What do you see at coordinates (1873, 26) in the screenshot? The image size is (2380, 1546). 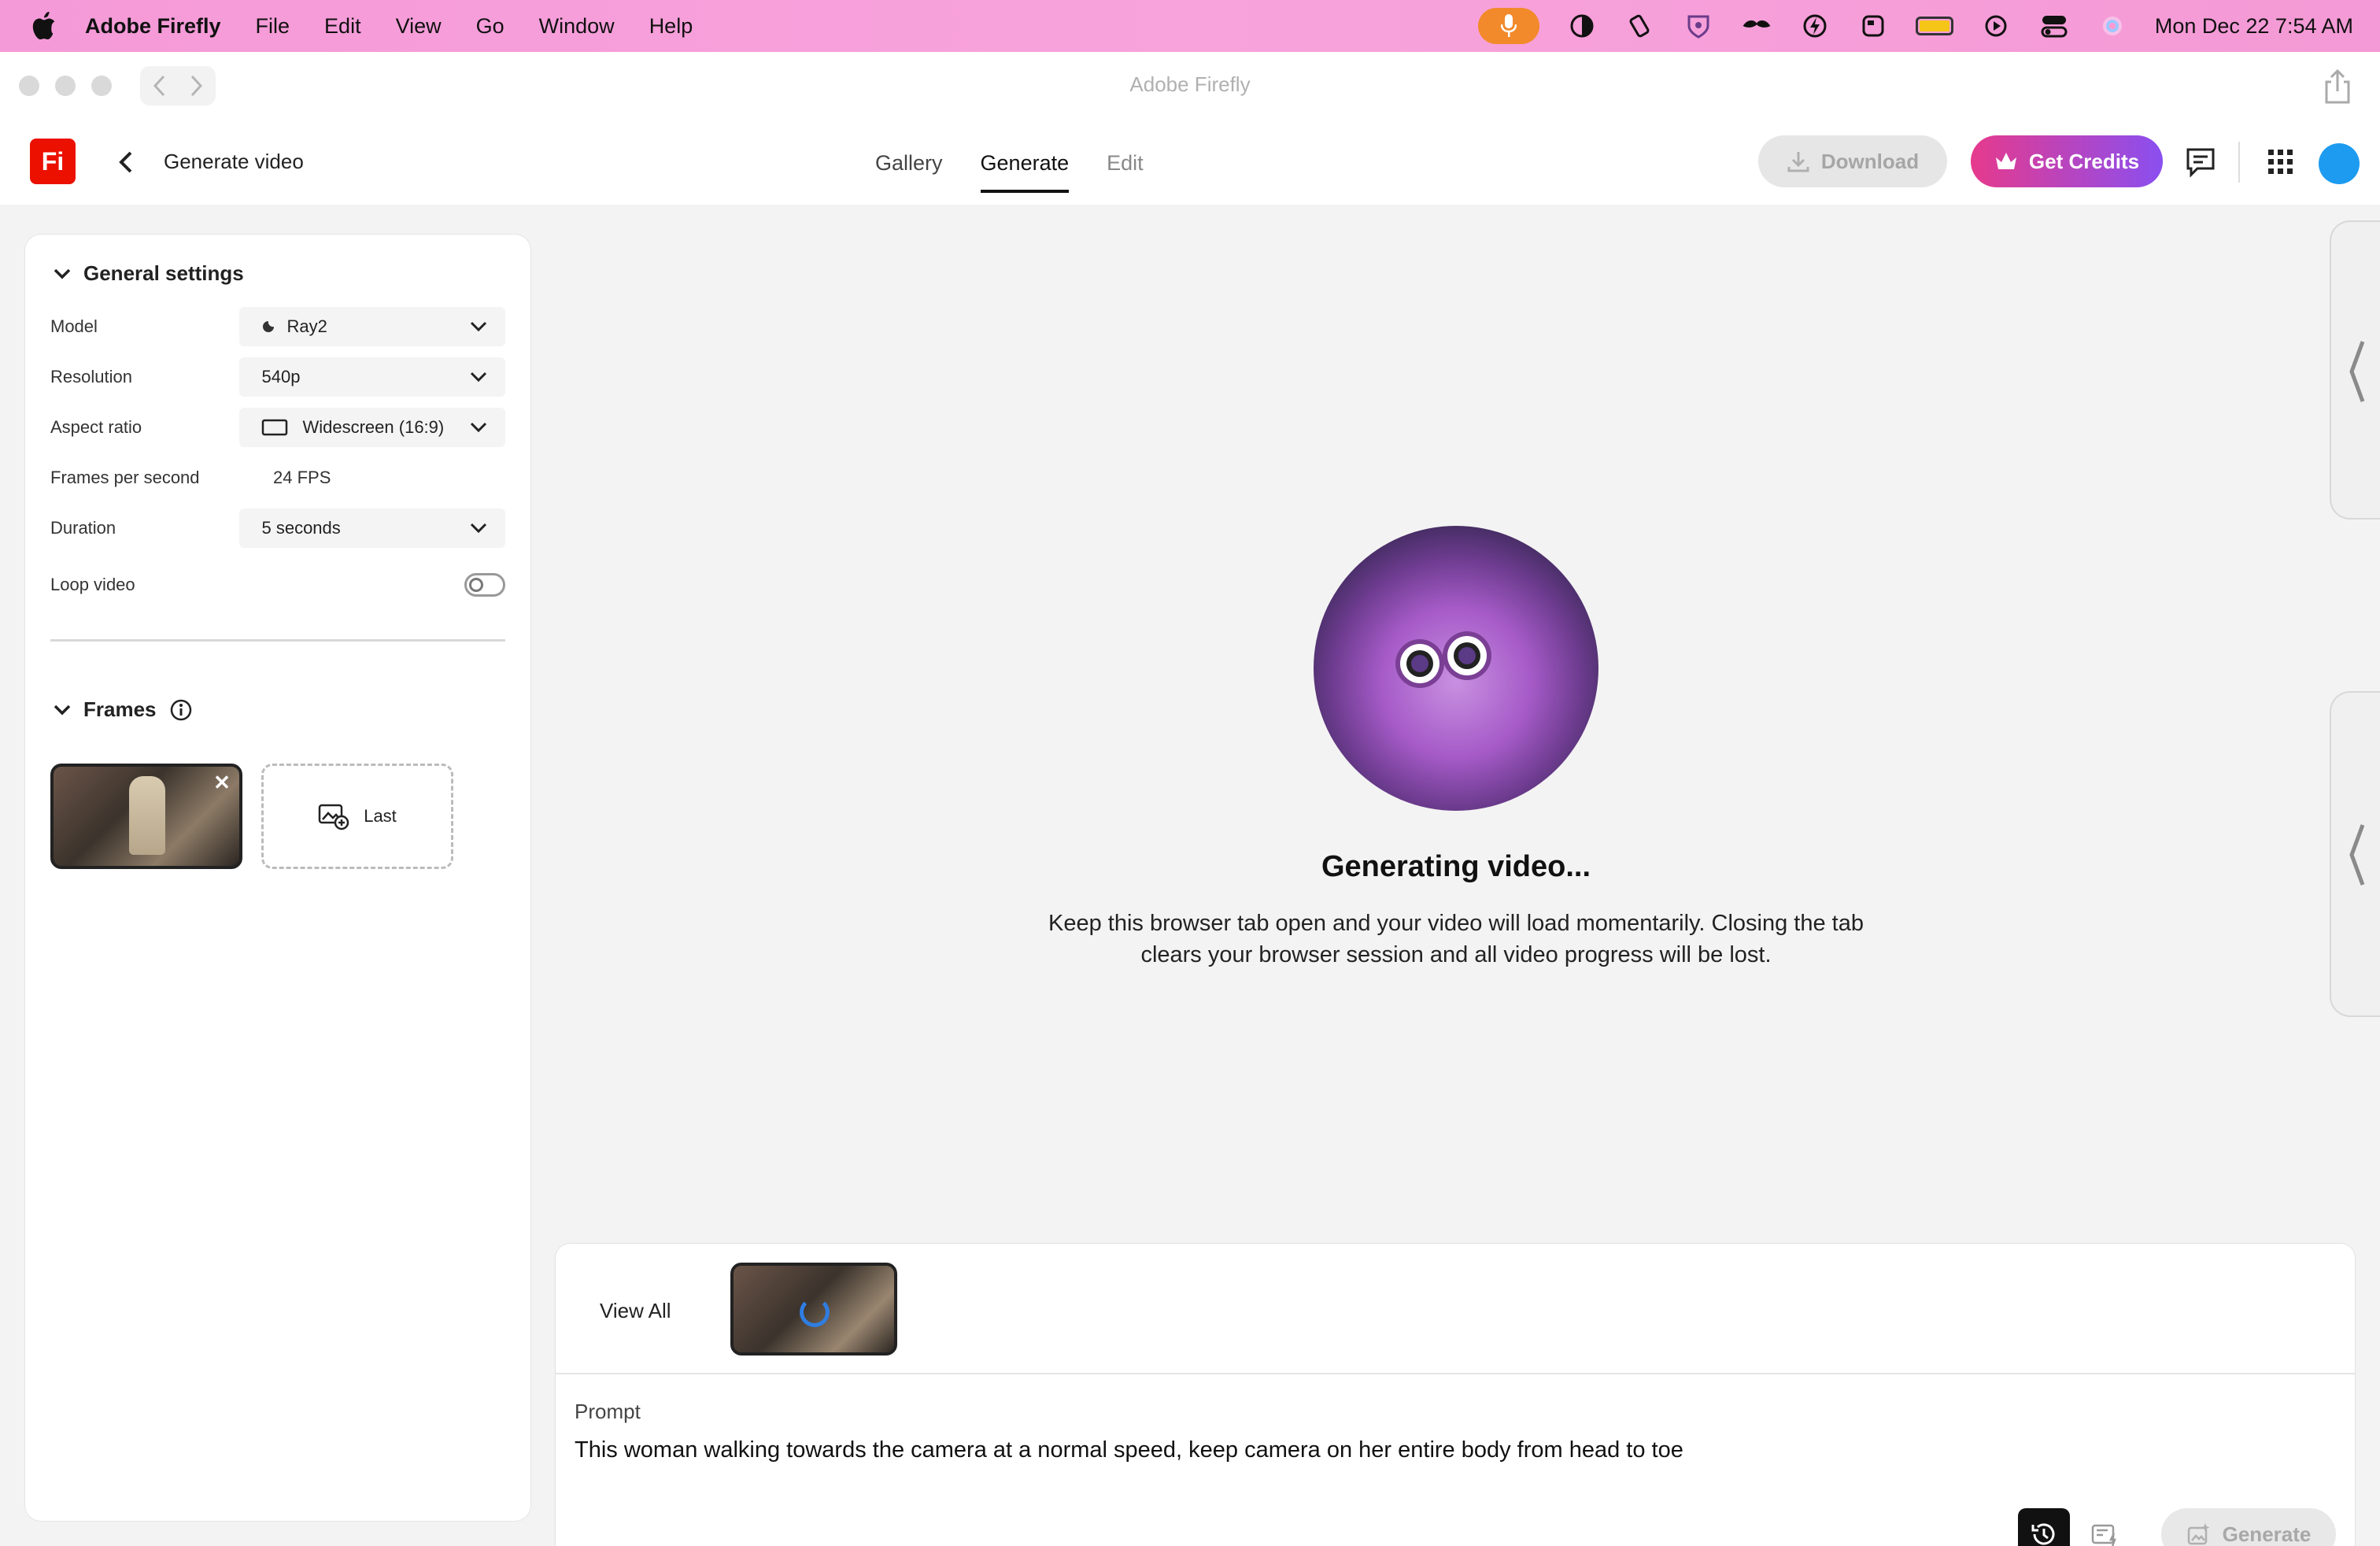 I see `app-window-icon` at bounding box center [1873, 26].